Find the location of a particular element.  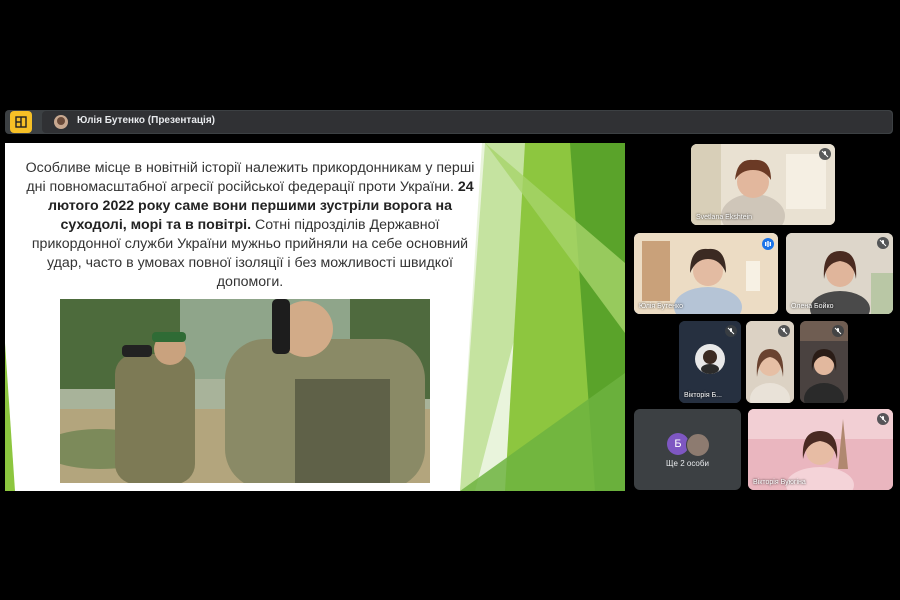

others-tile: Б Ще 2 особи is located at coordinates (687, 449).